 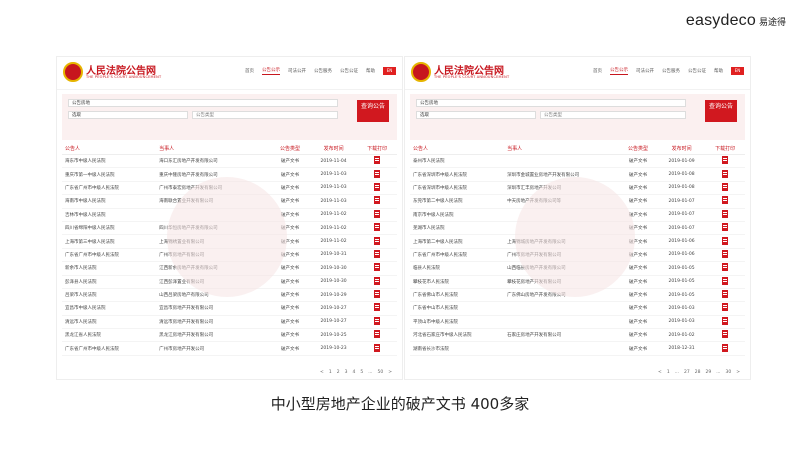 I want to click on court-cell: 芜湖市人民法院, so click(x=429, y=229).